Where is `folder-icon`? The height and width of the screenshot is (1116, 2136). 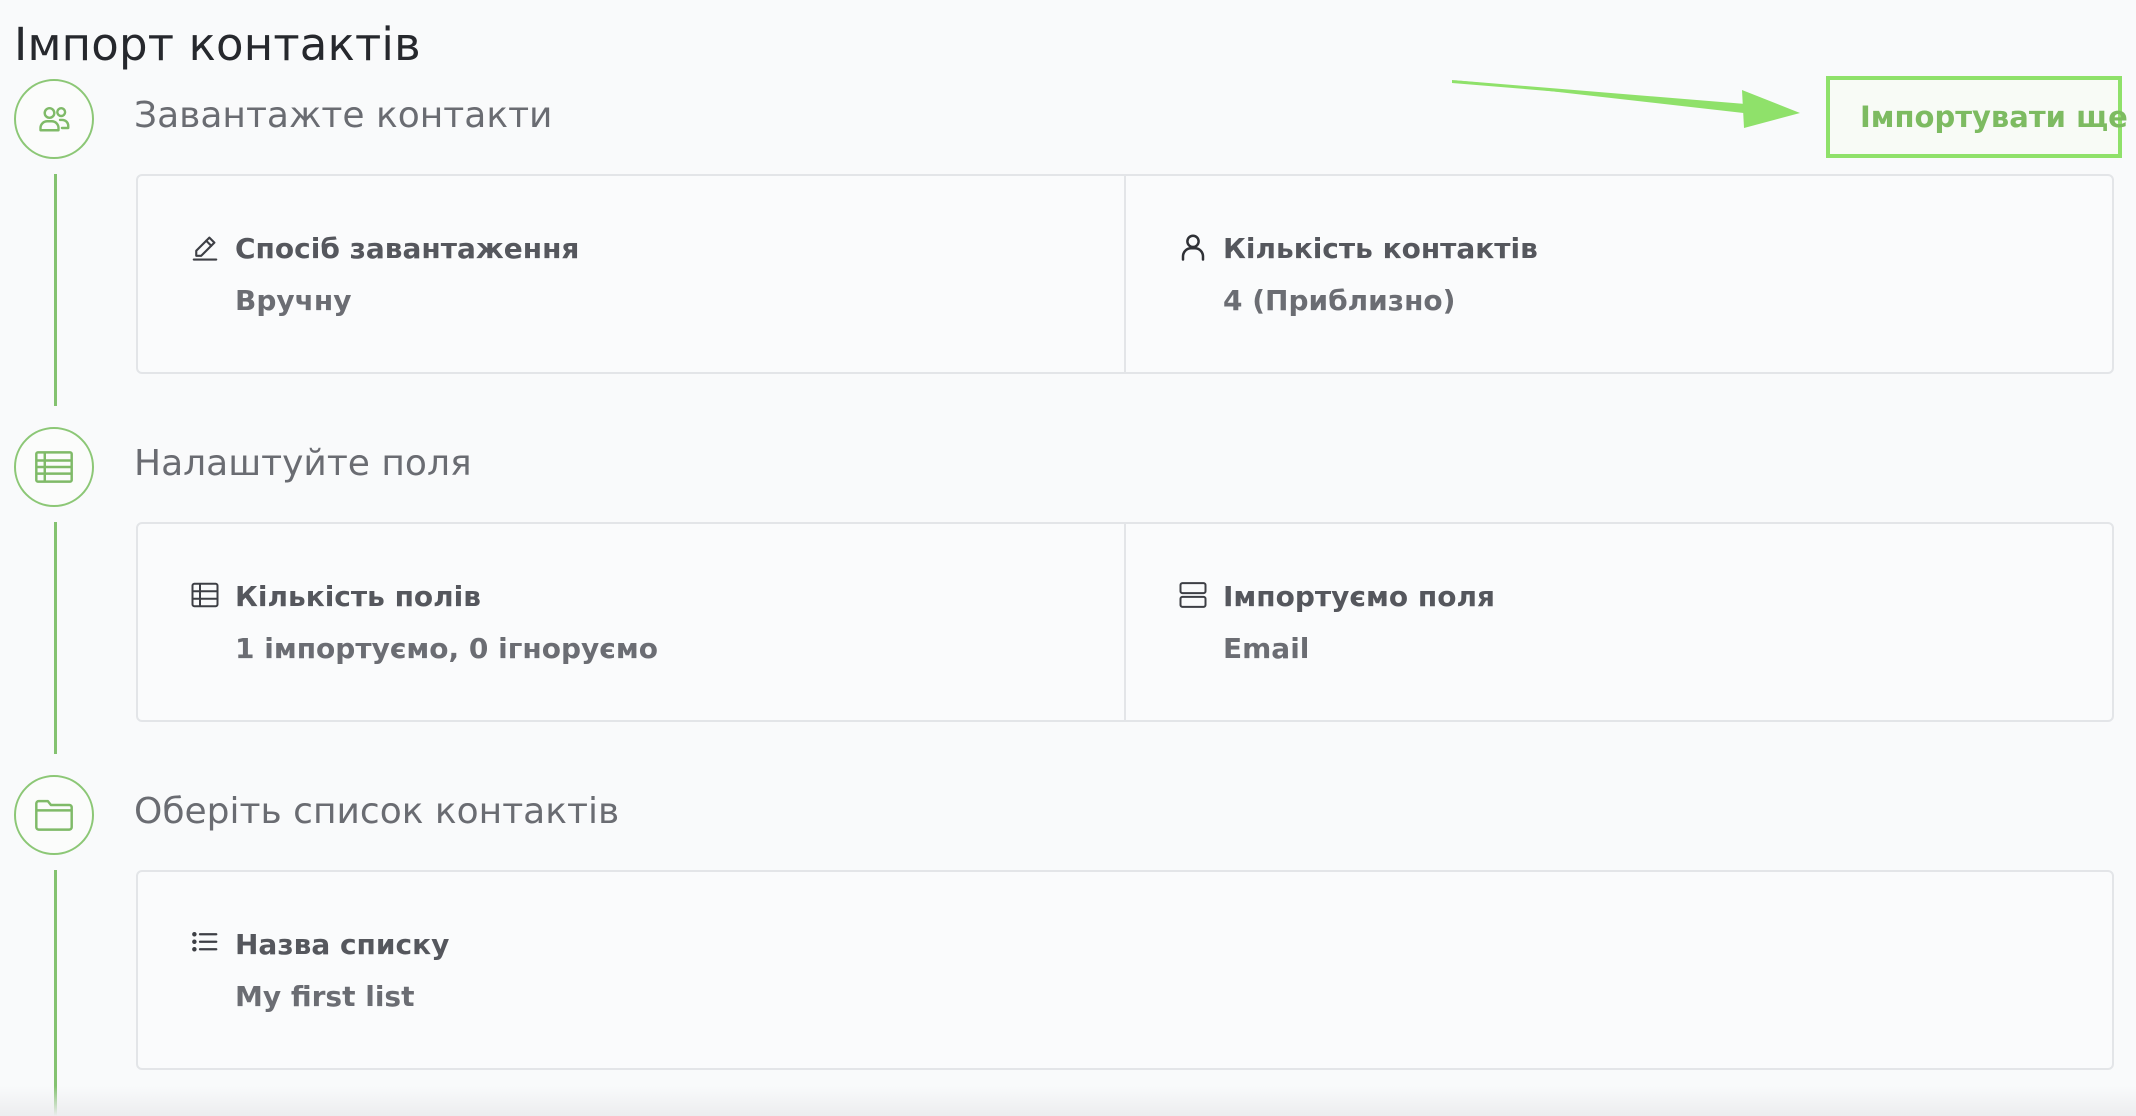
folder-icon is located at coordinates (54, 815).